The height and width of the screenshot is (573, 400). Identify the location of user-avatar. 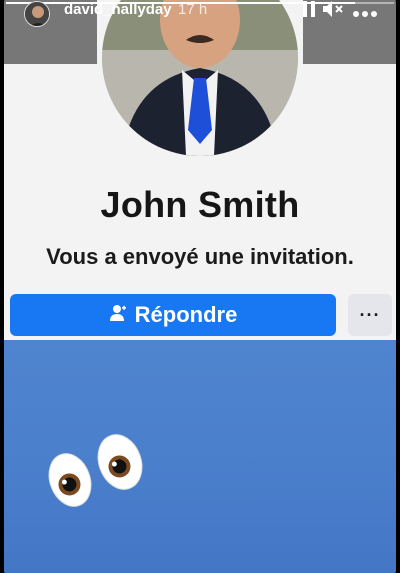
(37, 14).